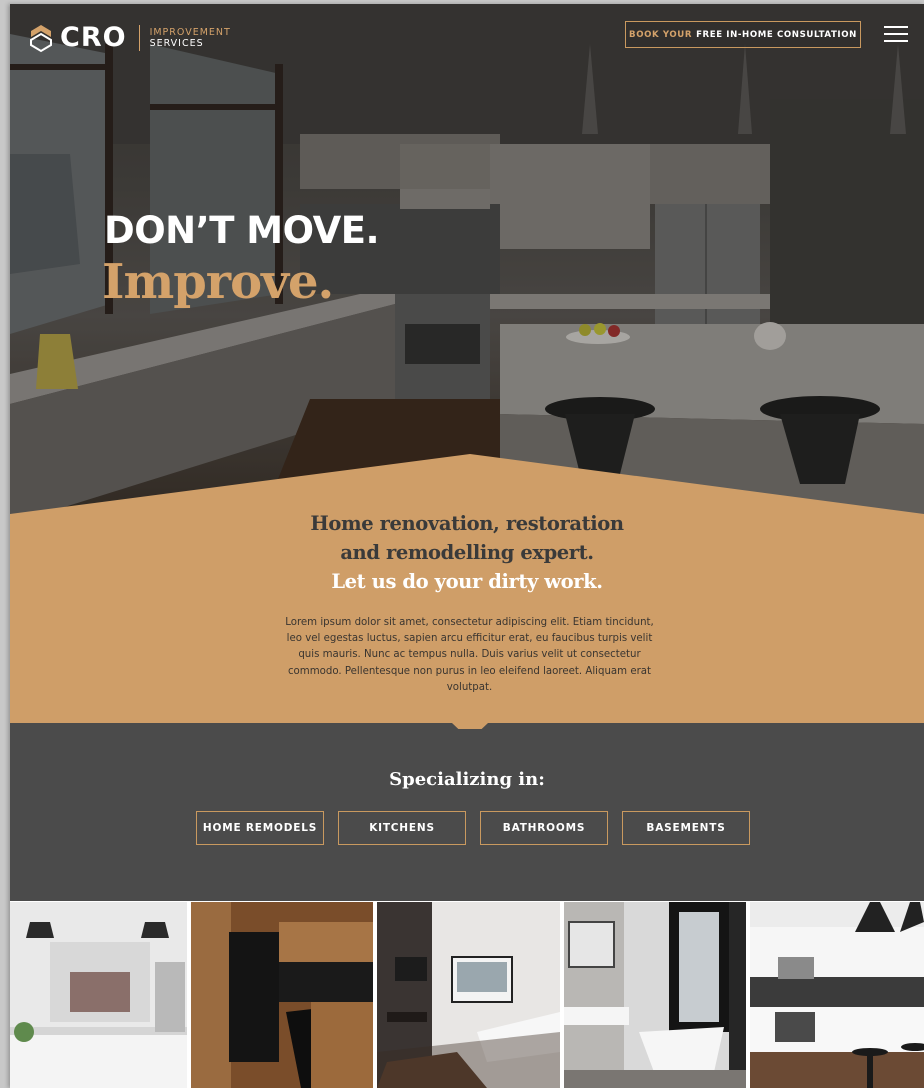  I want to click on logo-subtitle: IMPROVEMENT SERVICES, so click(190, 38).